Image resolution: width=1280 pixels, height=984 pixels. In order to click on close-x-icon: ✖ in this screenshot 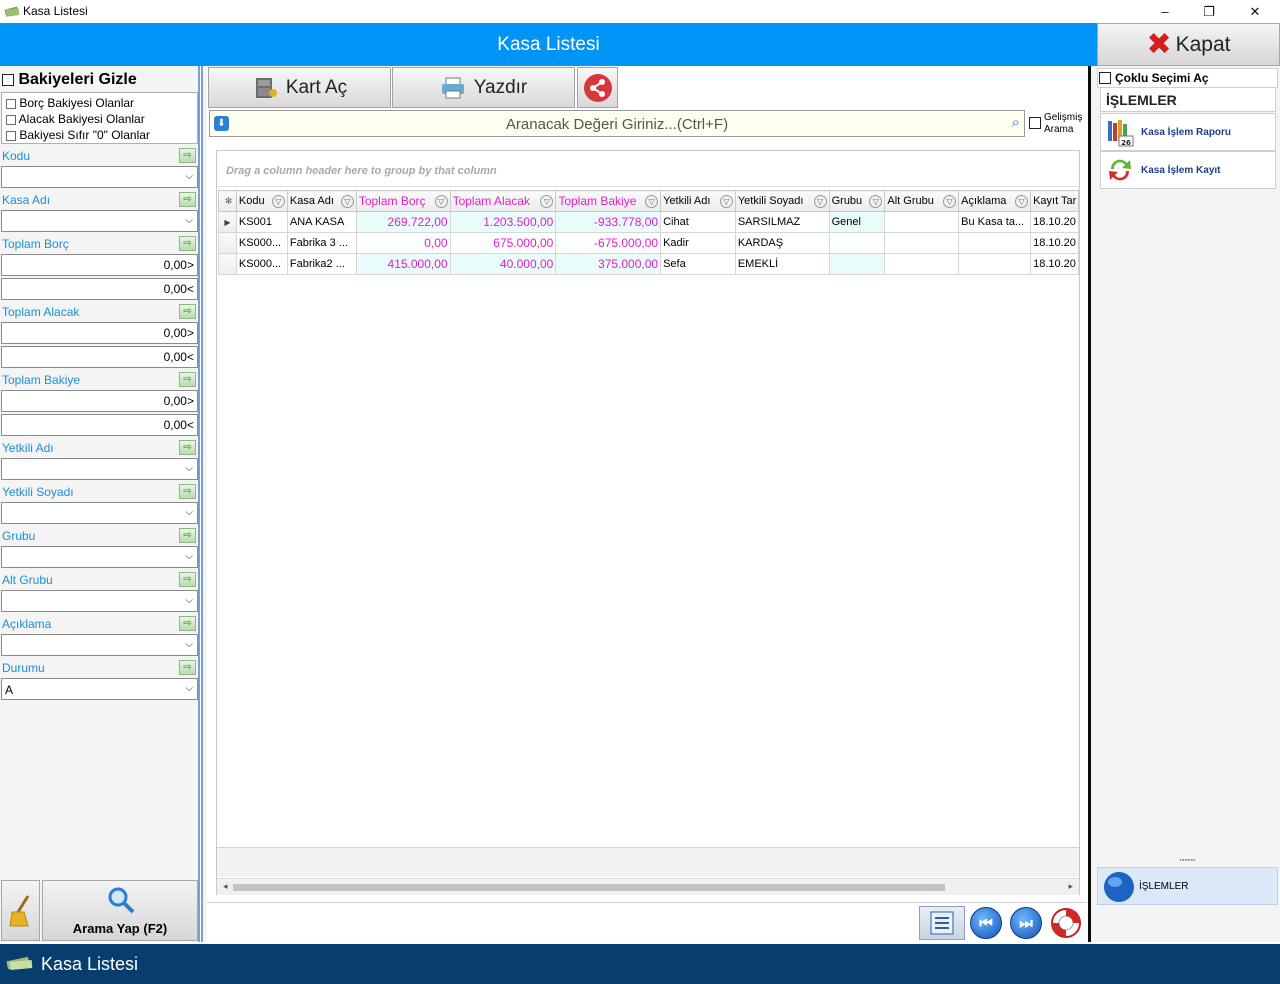, I will do `click(1159, 44)`.